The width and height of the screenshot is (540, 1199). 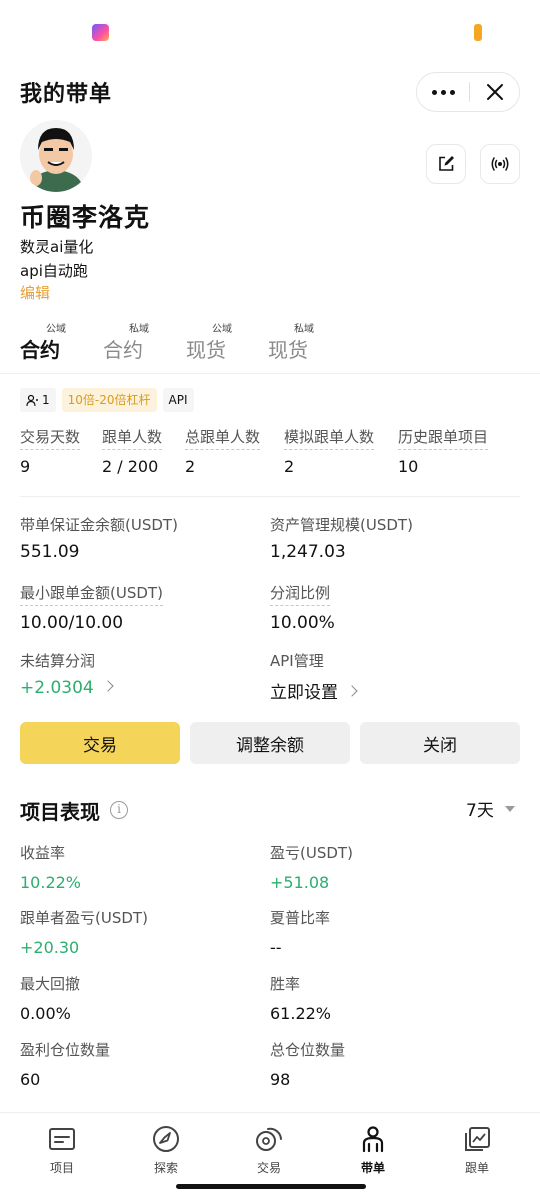 What do you see at coordinates (329, 451) in the screenshot?
I see `stat-simulated-copiers: 模拟跟单人数 2` at bounding box center [329, 451].